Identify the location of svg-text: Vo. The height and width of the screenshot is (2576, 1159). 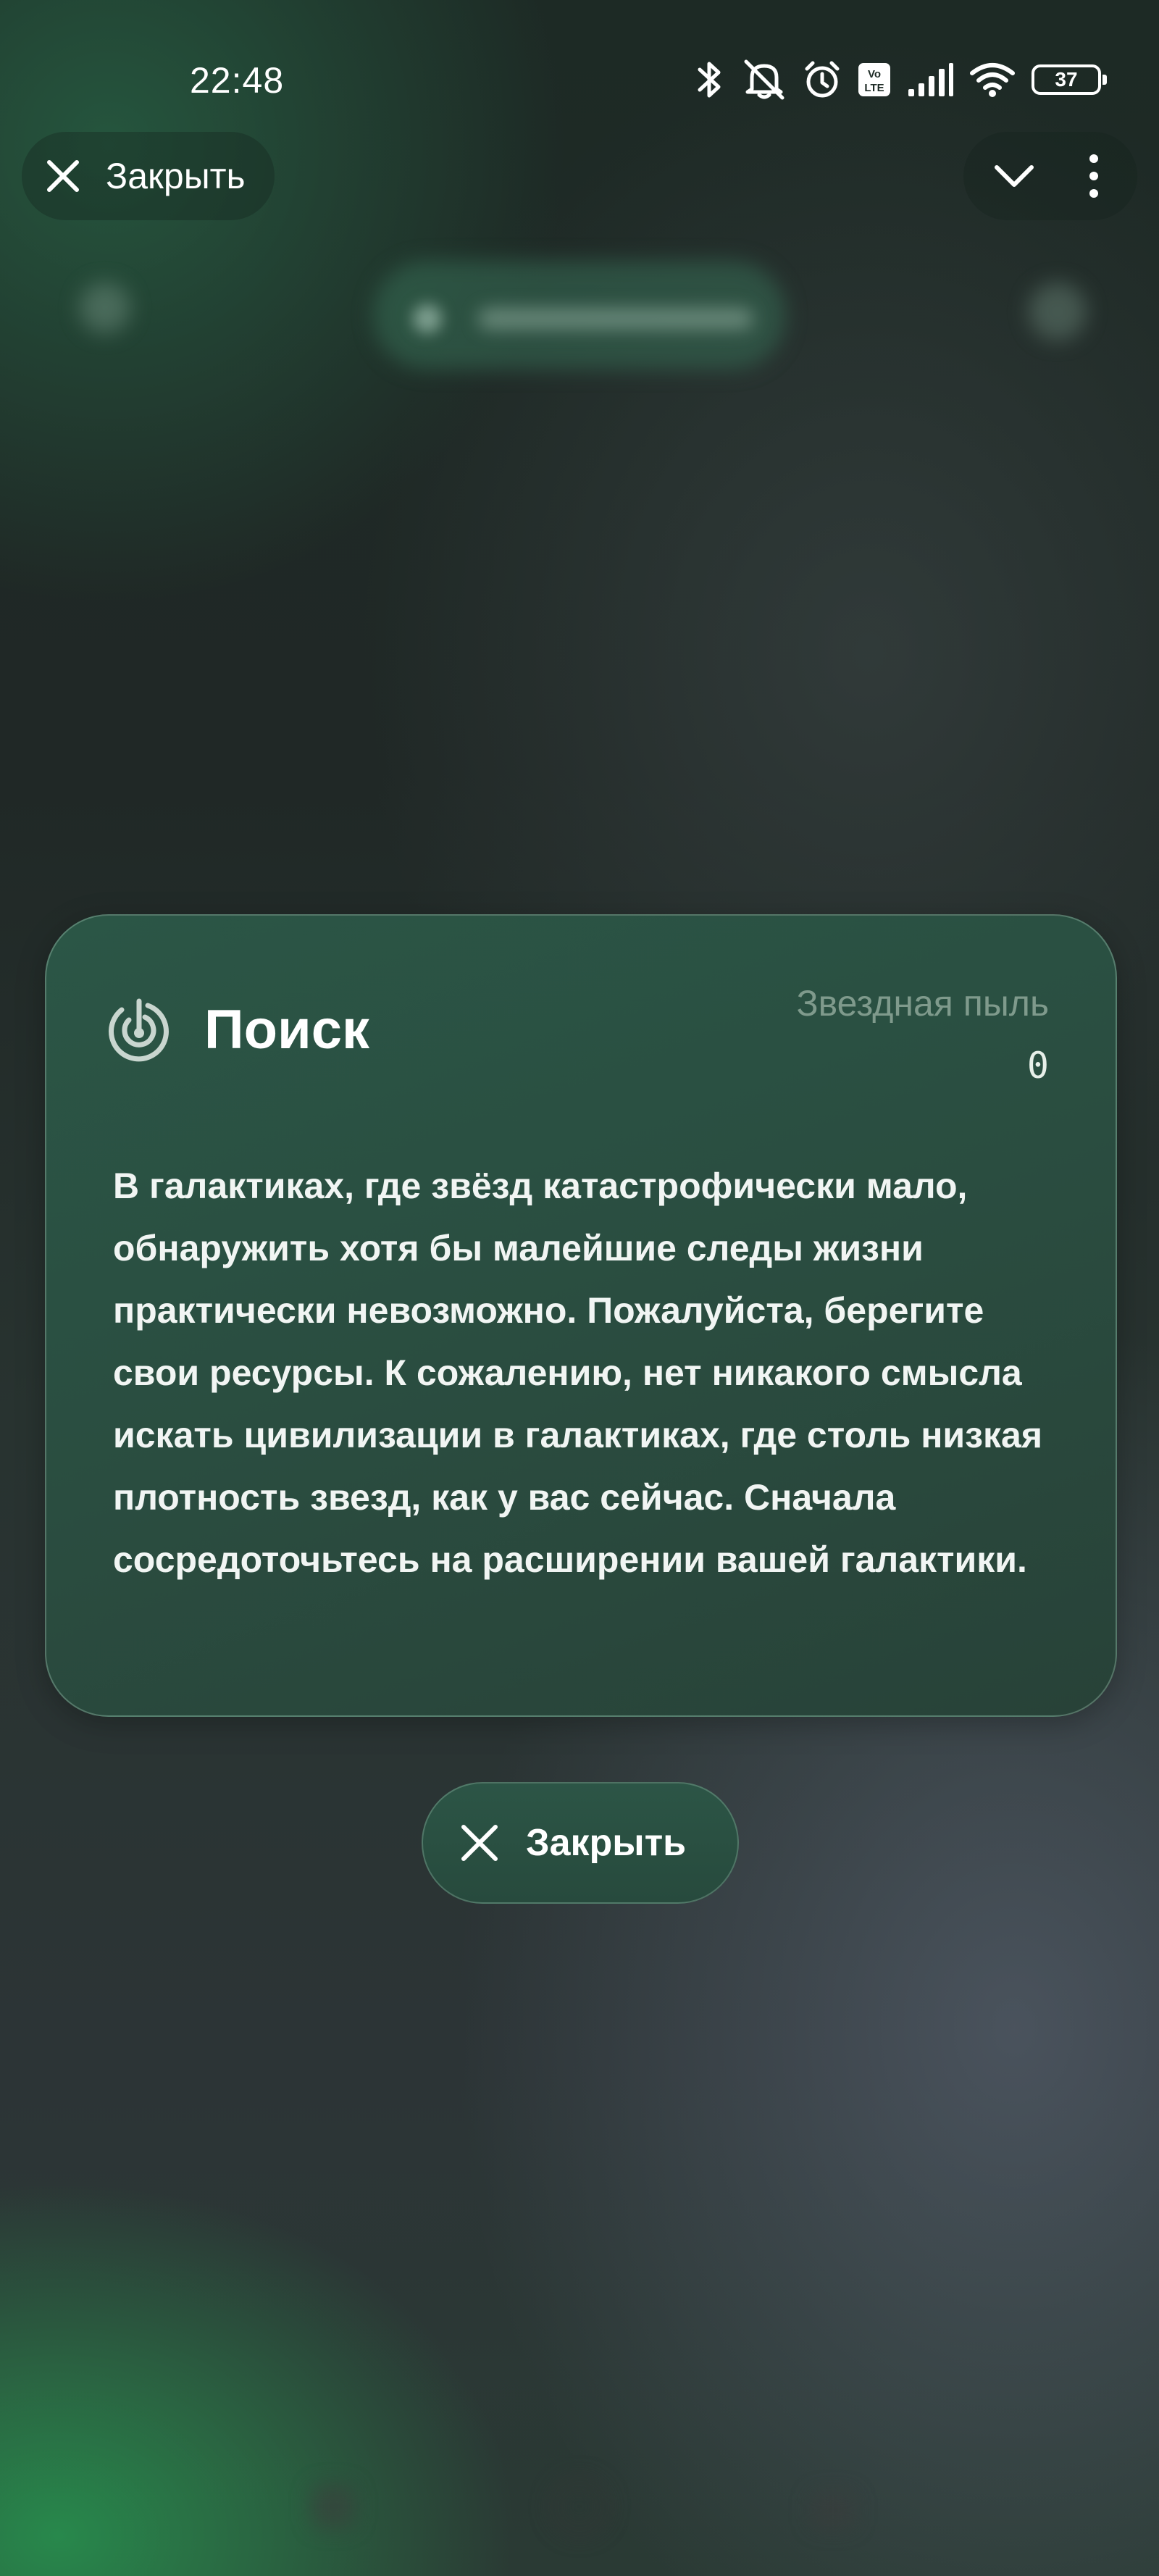
(875, 74).